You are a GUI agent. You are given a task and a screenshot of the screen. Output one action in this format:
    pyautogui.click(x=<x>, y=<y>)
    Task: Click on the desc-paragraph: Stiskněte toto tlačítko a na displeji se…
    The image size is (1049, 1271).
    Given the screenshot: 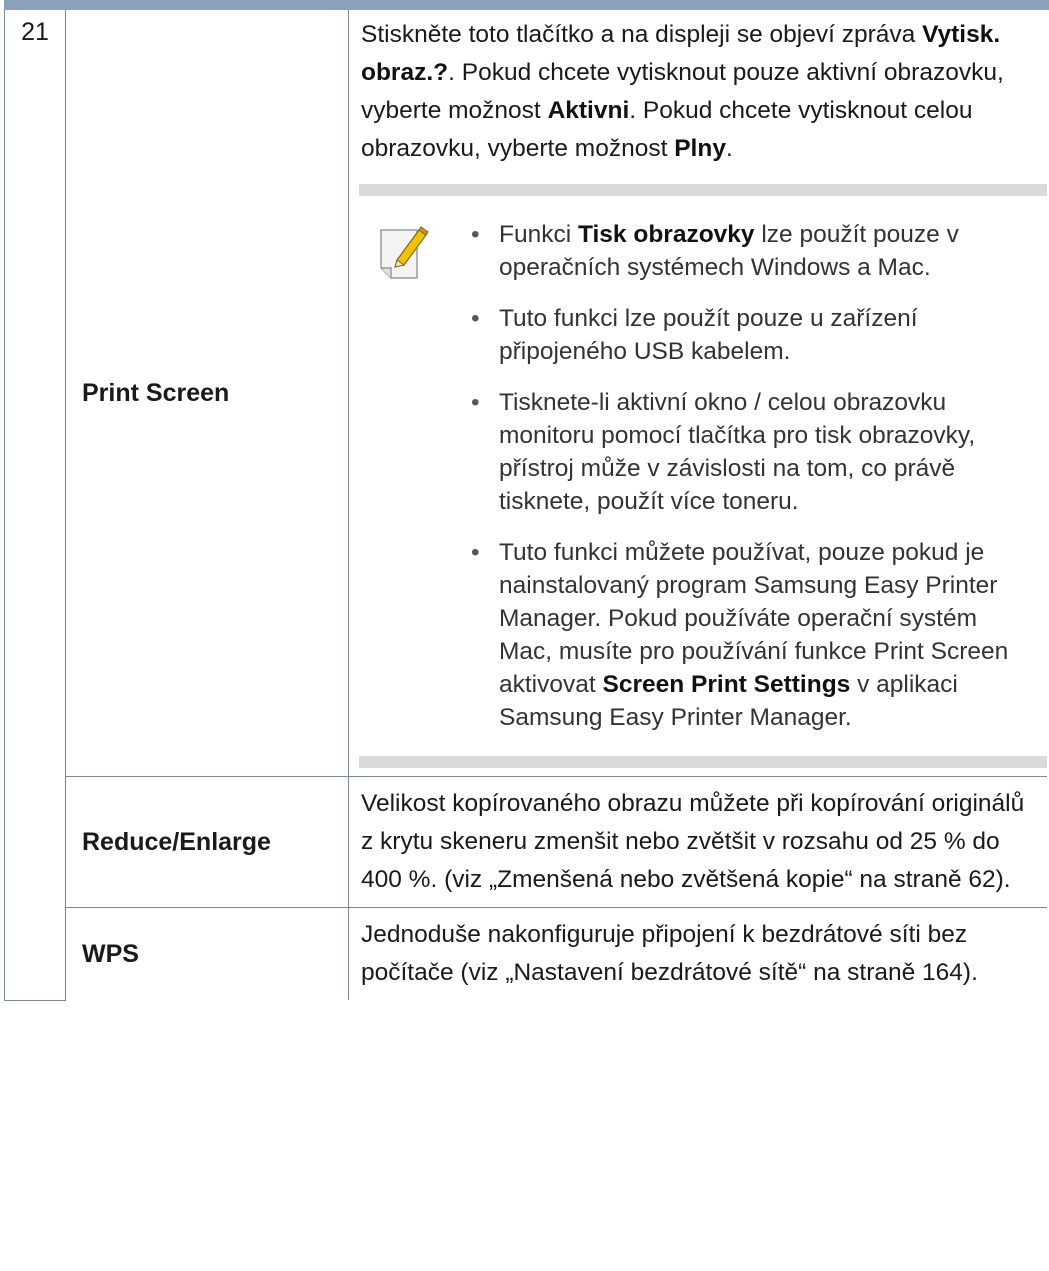 What is the action you would take?
    pyautogui.click(x=701, y=92)
    